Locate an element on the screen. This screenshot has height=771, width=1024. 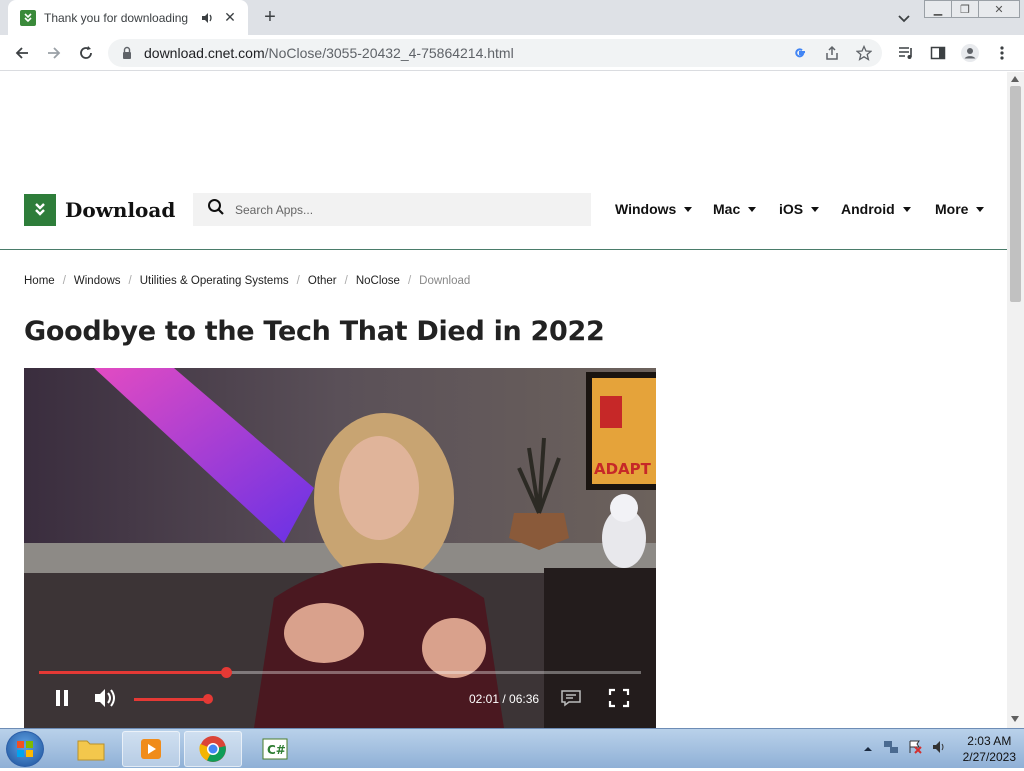
nav-windows: Windows is located at coordinates (654, 209).